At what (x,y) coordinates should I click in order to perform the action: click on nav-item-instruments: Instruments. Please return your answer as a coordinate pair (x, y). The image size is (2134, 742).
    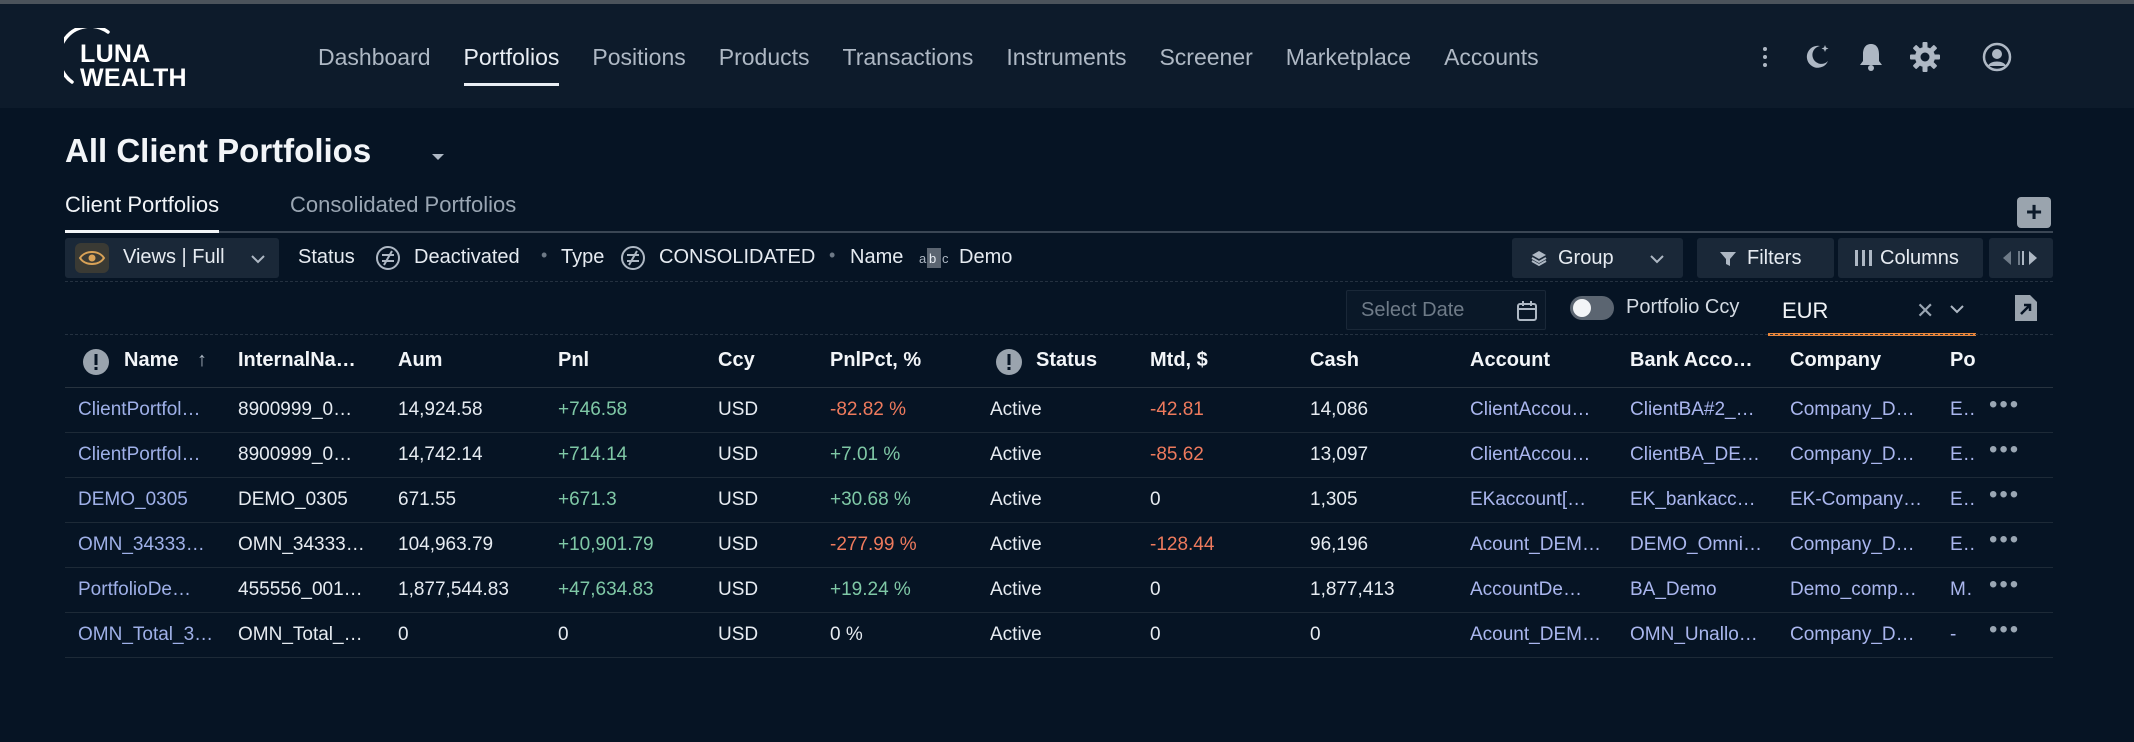
    Looking at the image, I should click on (1066, 56).